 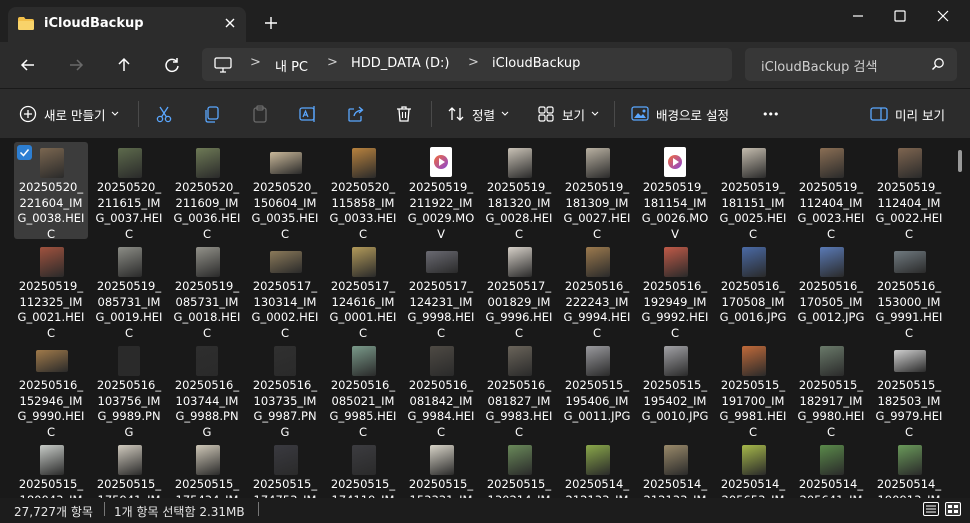 I want to click on more-options-button: •••, so click(x=770, y=114).